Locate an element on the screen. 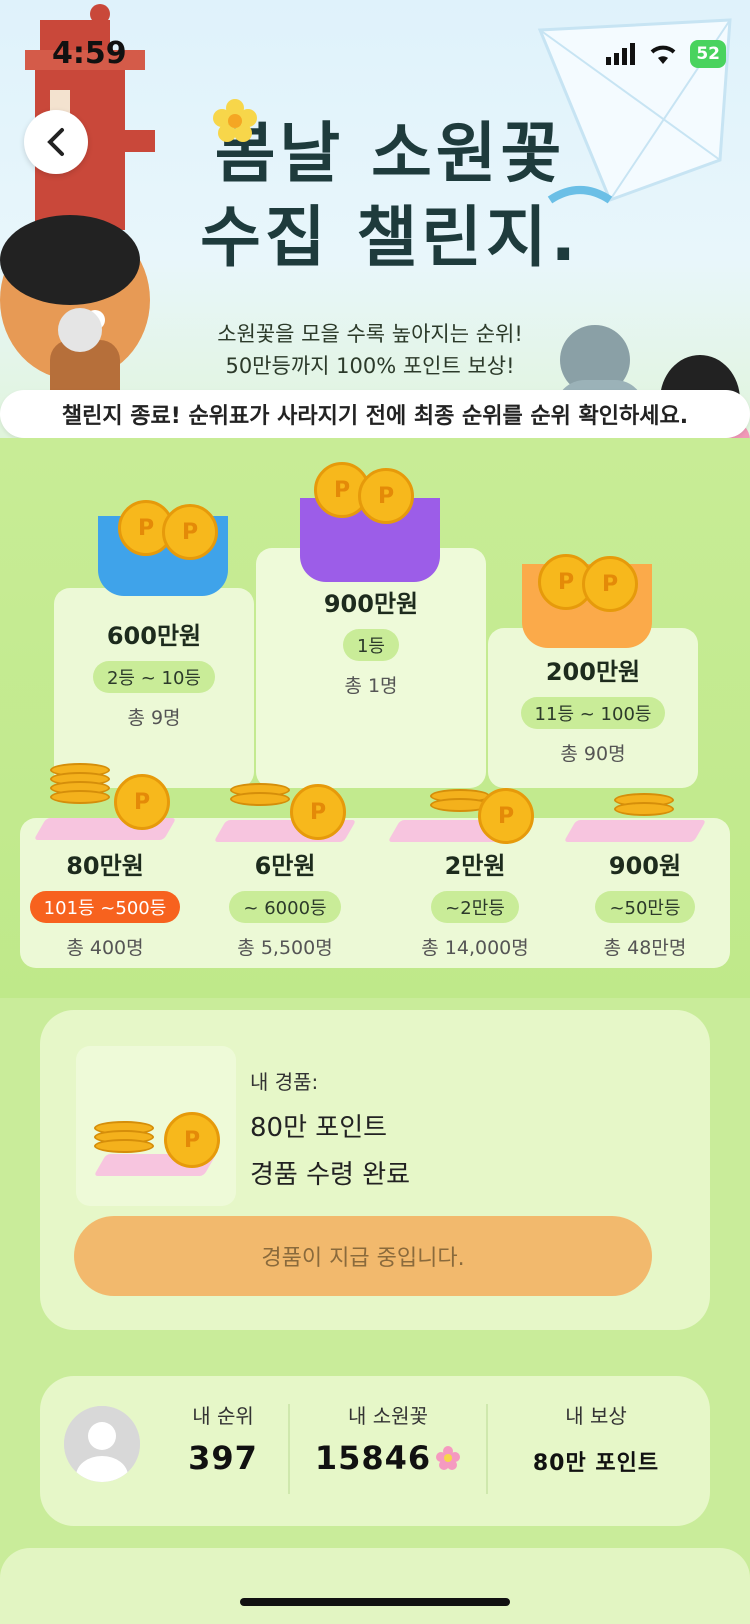  prize-tier-6: 2만원 ~2만등 총 14,000명 is located at coordinates (475, 903).